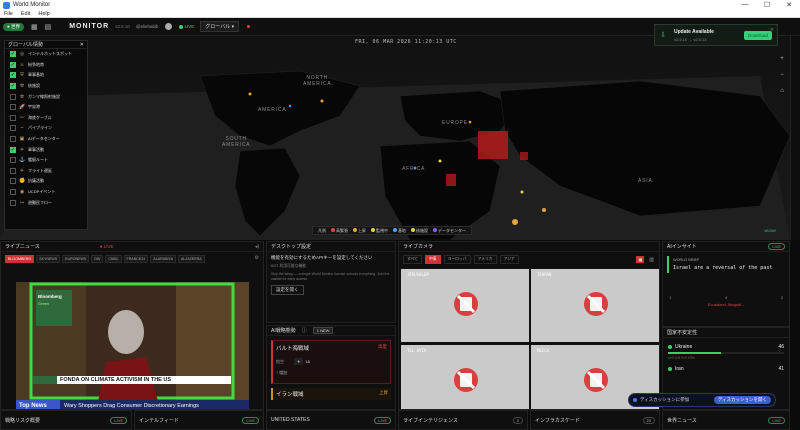 The height and width of the screenshot is (430, 800). Describe the element at coordinates (20, 259) in the screenshot. I see `channel-tab: BLOOMBERG` at that location.